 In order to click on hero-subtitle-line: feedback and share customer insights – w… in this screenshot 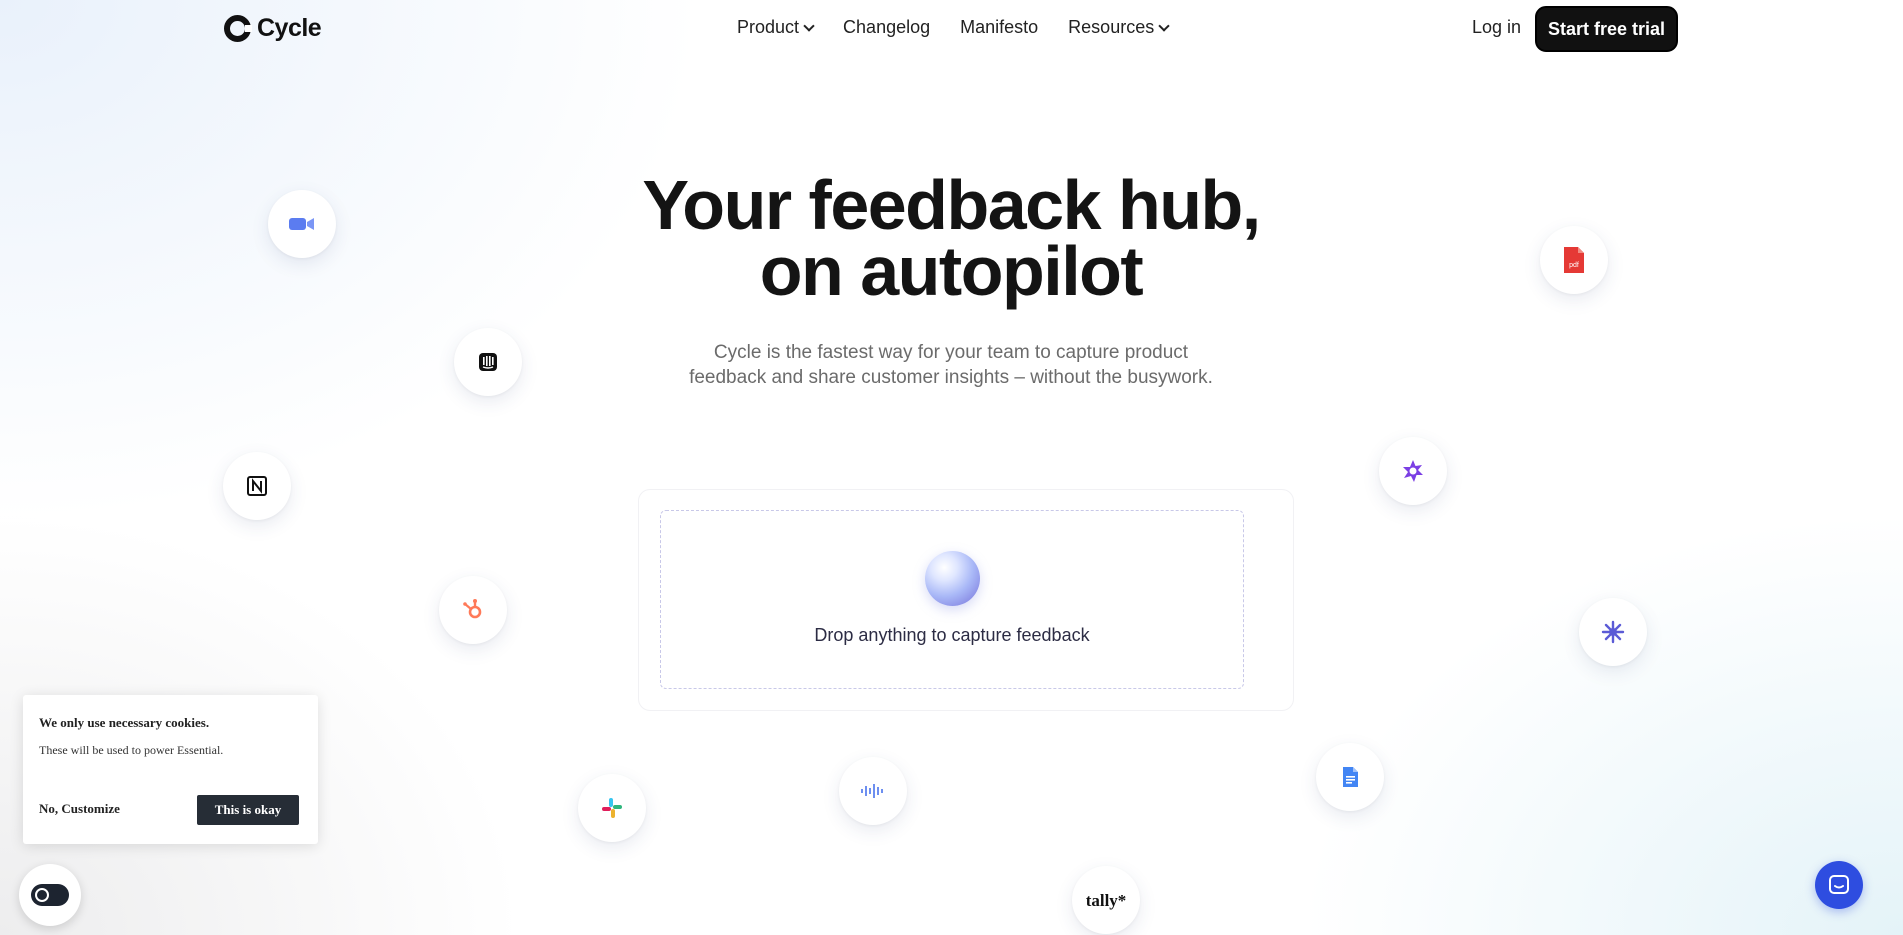, I will do `click(951, 377)`.